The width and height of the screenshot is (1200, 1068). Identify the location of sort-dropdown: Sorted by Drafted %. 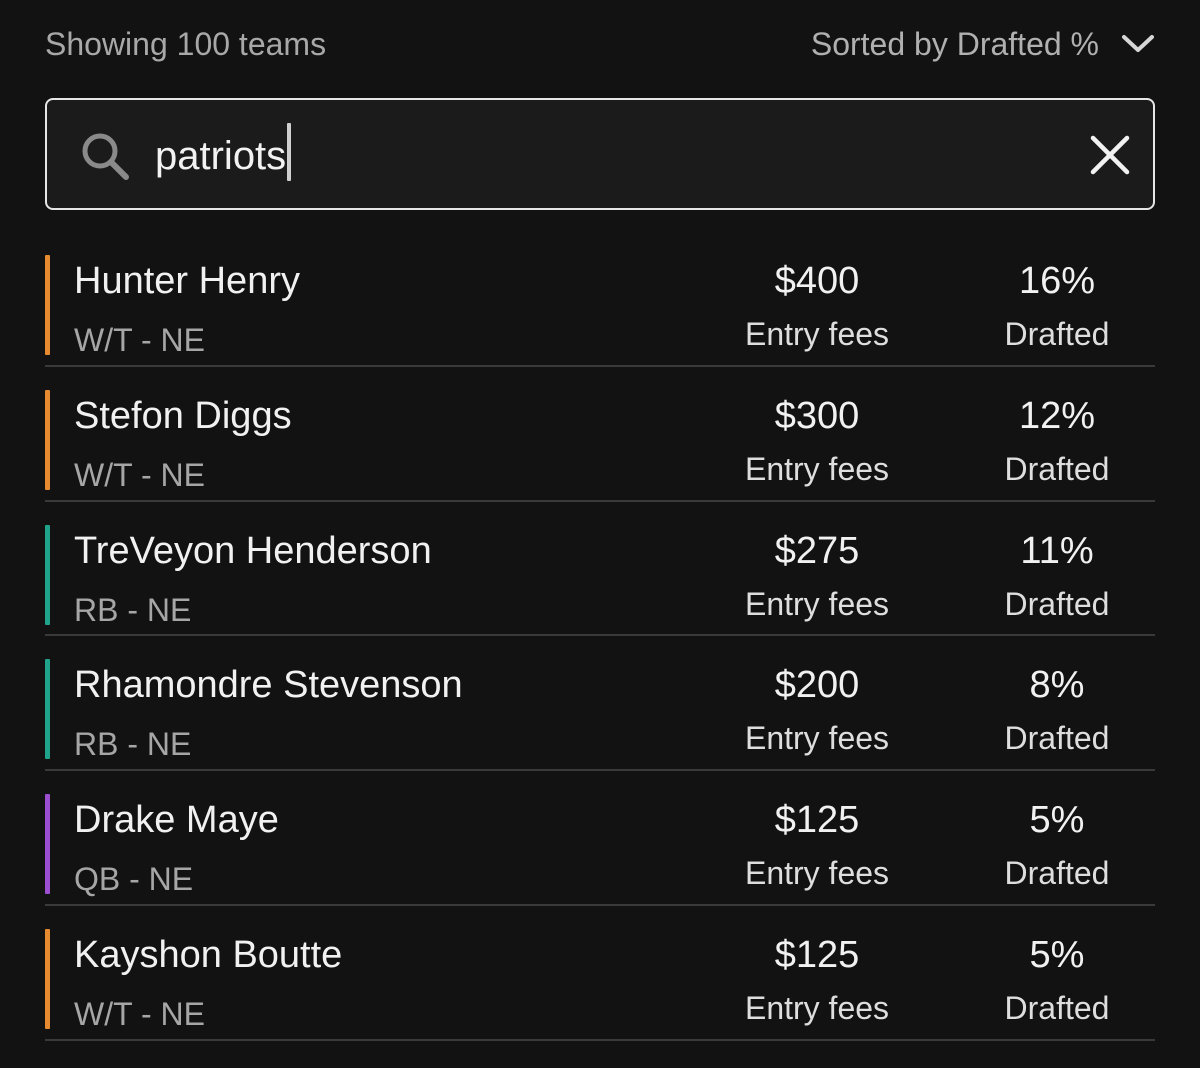
(983, 44).